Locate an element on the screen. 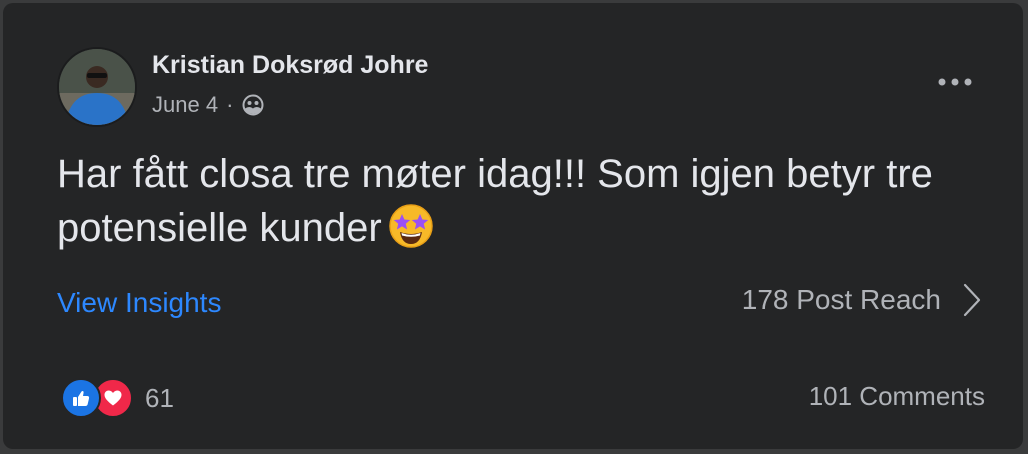  avatar is located at coordinates (97, 87).